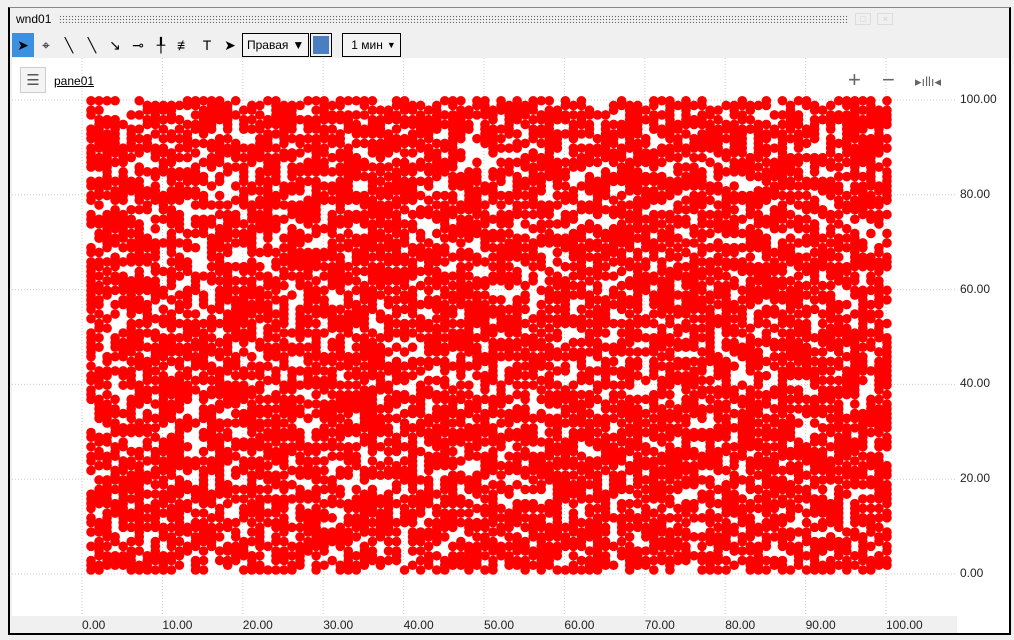 The image size is (1014, 640). What do you see at coordinates (46, 45) in the screenshot?
I see `crosshair-tool: ⌖` at bounding box center [46, 45].